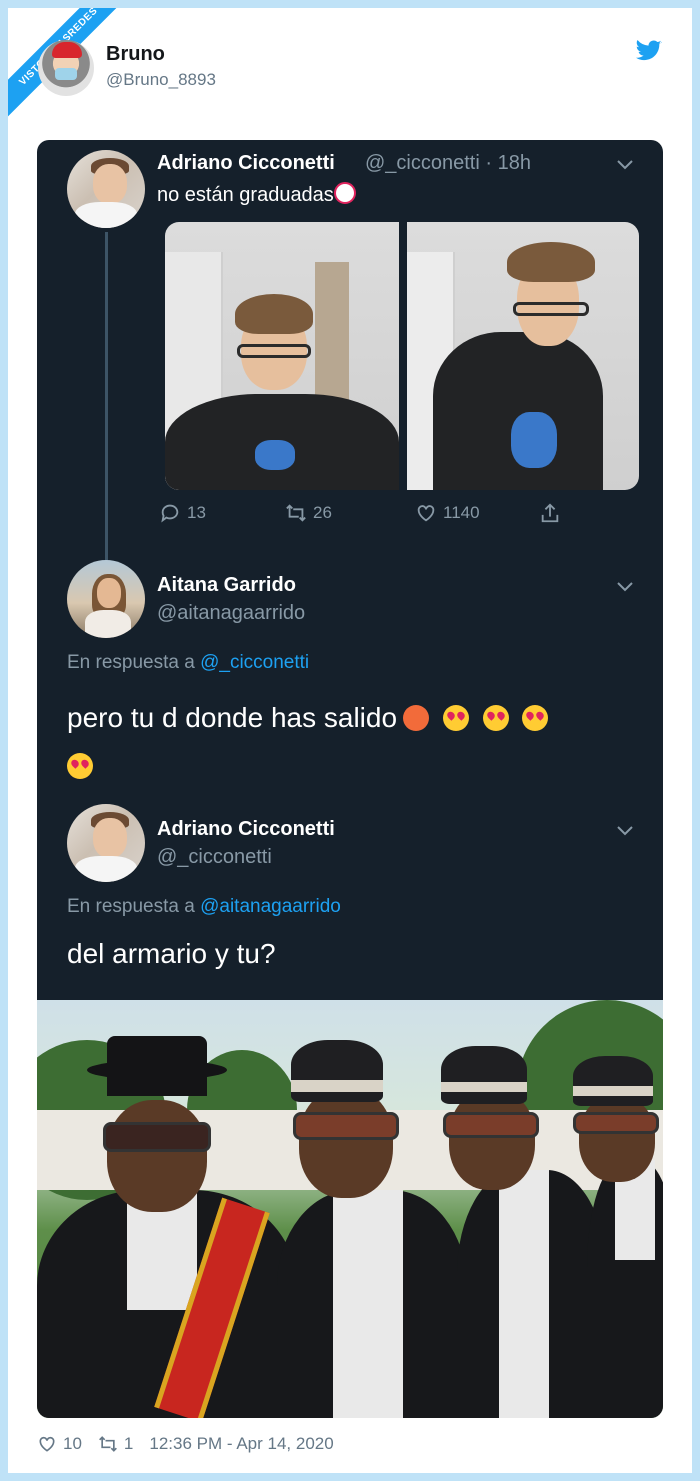 The image size is (700, 1481). I want to click on like-button: 1140, so click(447, 513).